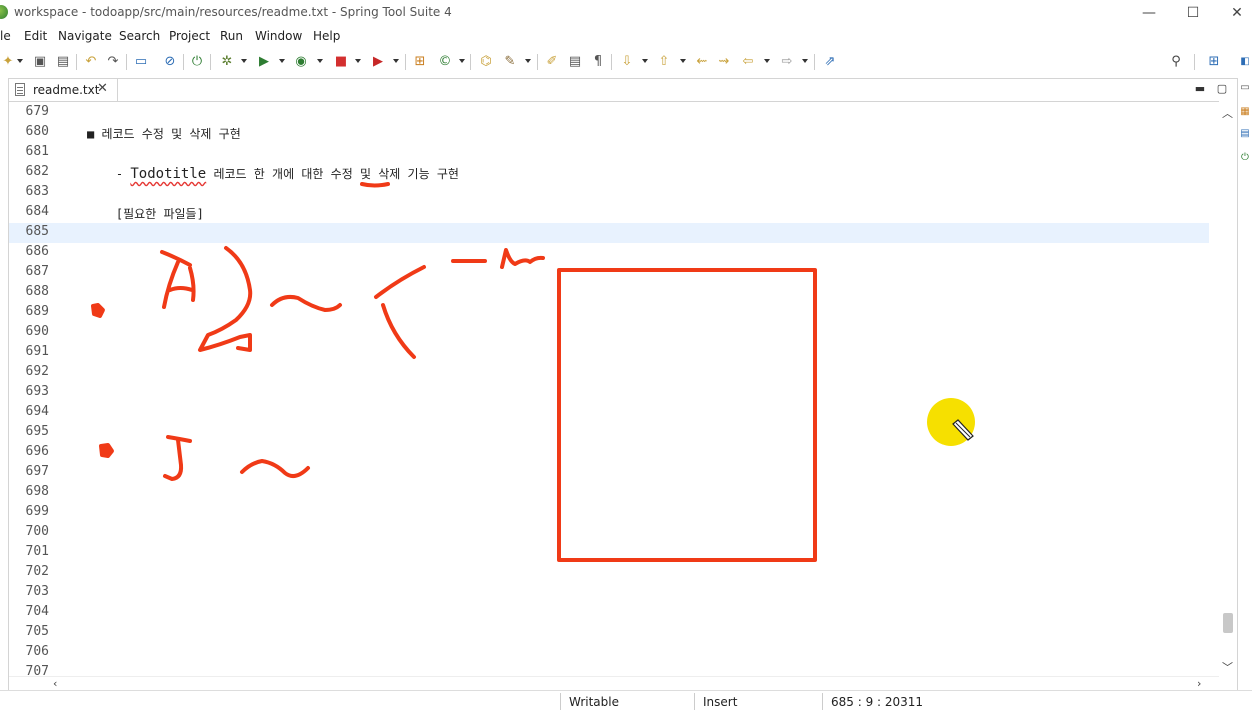 The width and height of the screenshot is (1252, 712). I want to click on open-task-icon: ✎, so click(510, 62).